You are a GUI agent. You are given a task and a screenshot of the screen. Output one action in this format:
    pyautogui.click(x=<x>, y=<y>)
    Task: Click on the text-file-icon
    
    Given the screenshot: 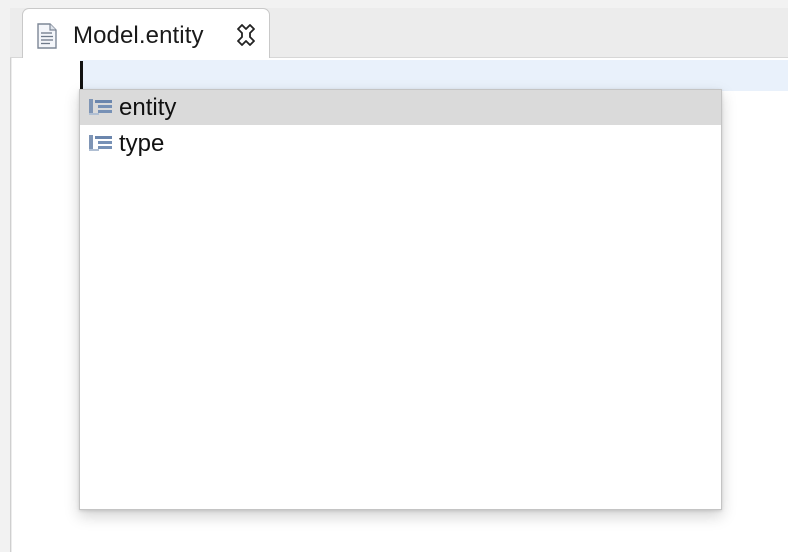 What is the action you would take?
    pyautogui.click(x=47, y=36)
    